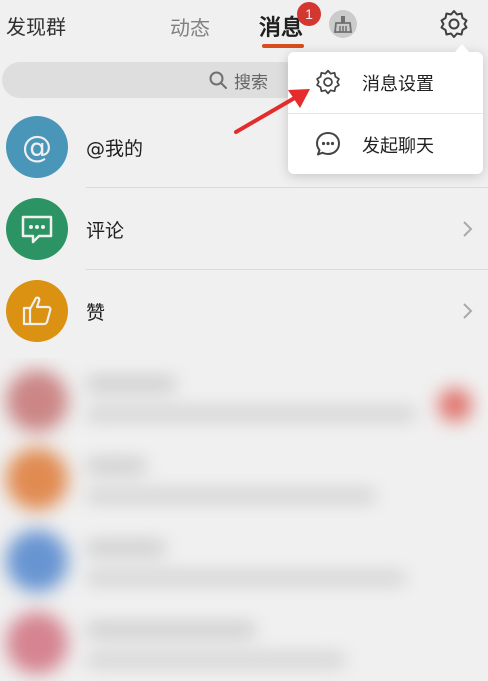 The height and width of the screenshot is (681, 488). I want to click on start-chat-label: 发起聊天, so click(398, 146).